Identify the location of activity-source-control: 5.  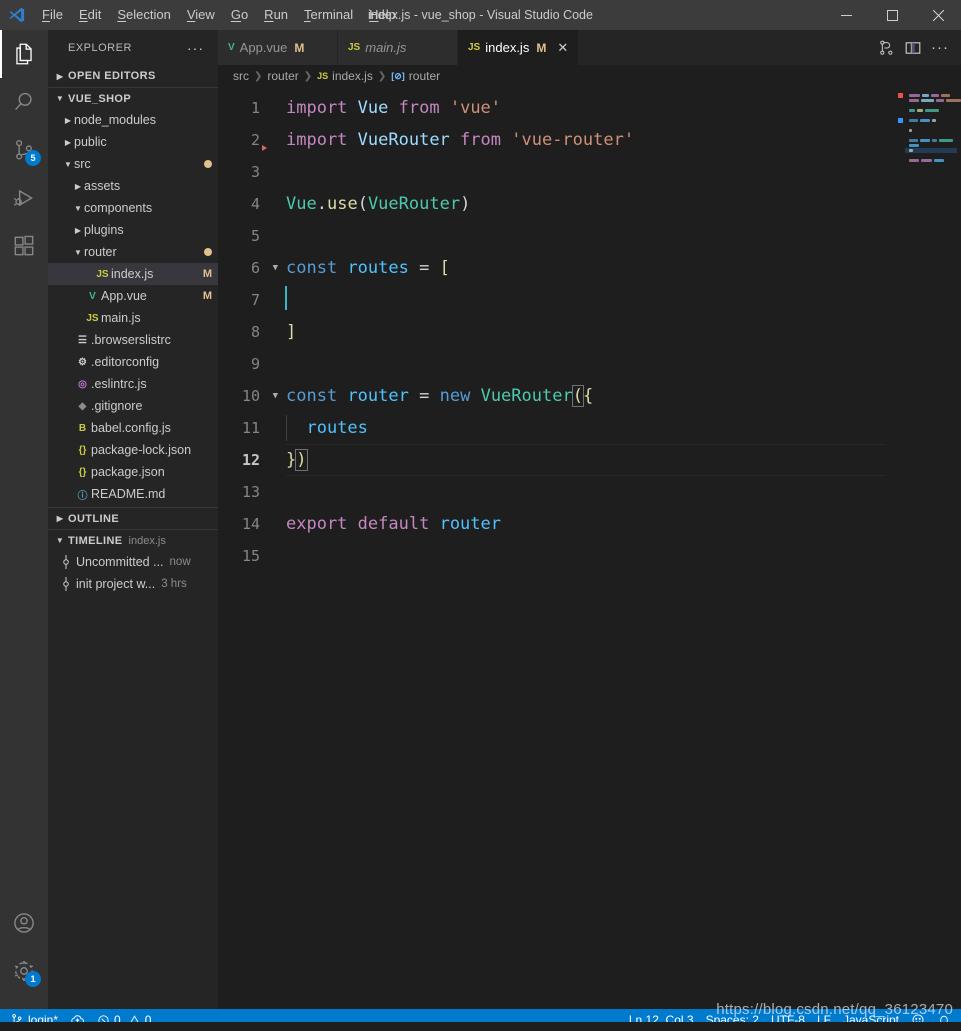
(24, 150).